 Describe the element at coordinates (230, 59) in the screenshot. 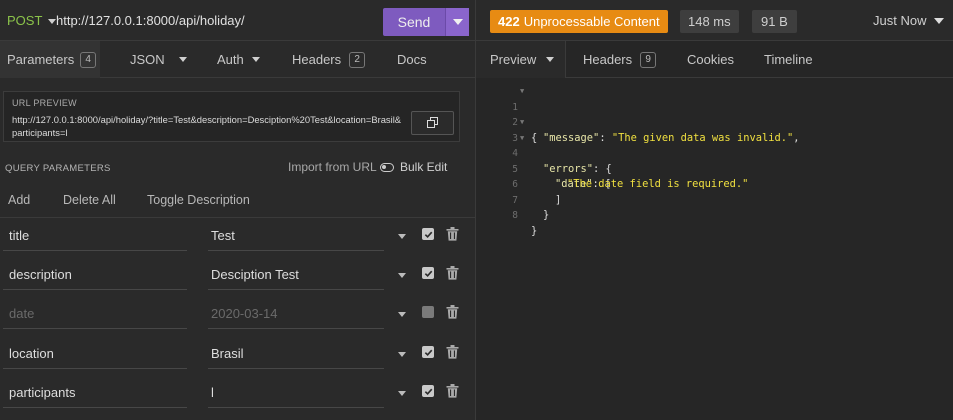

I see `tab-label: Auth` at that location.